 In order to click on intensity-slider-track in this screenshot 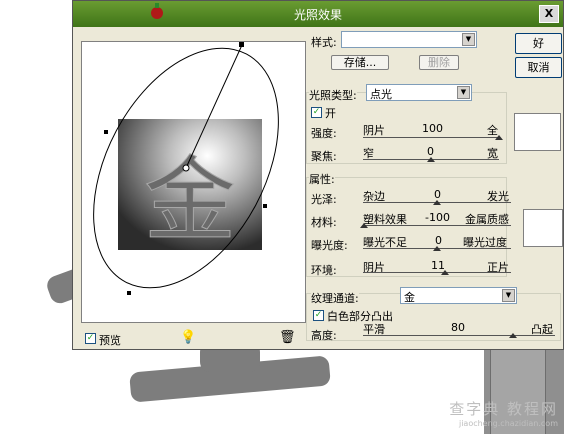, I will do `click(431, 137)`.